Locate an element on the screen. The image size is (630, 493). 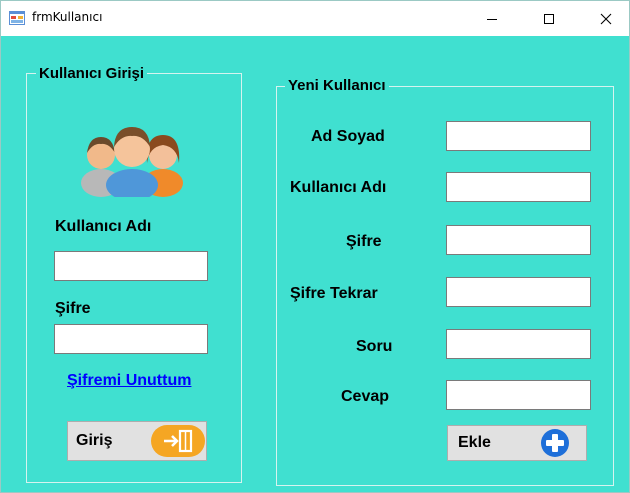
login-password-label: Şifre is located at coordinates (73, 308).